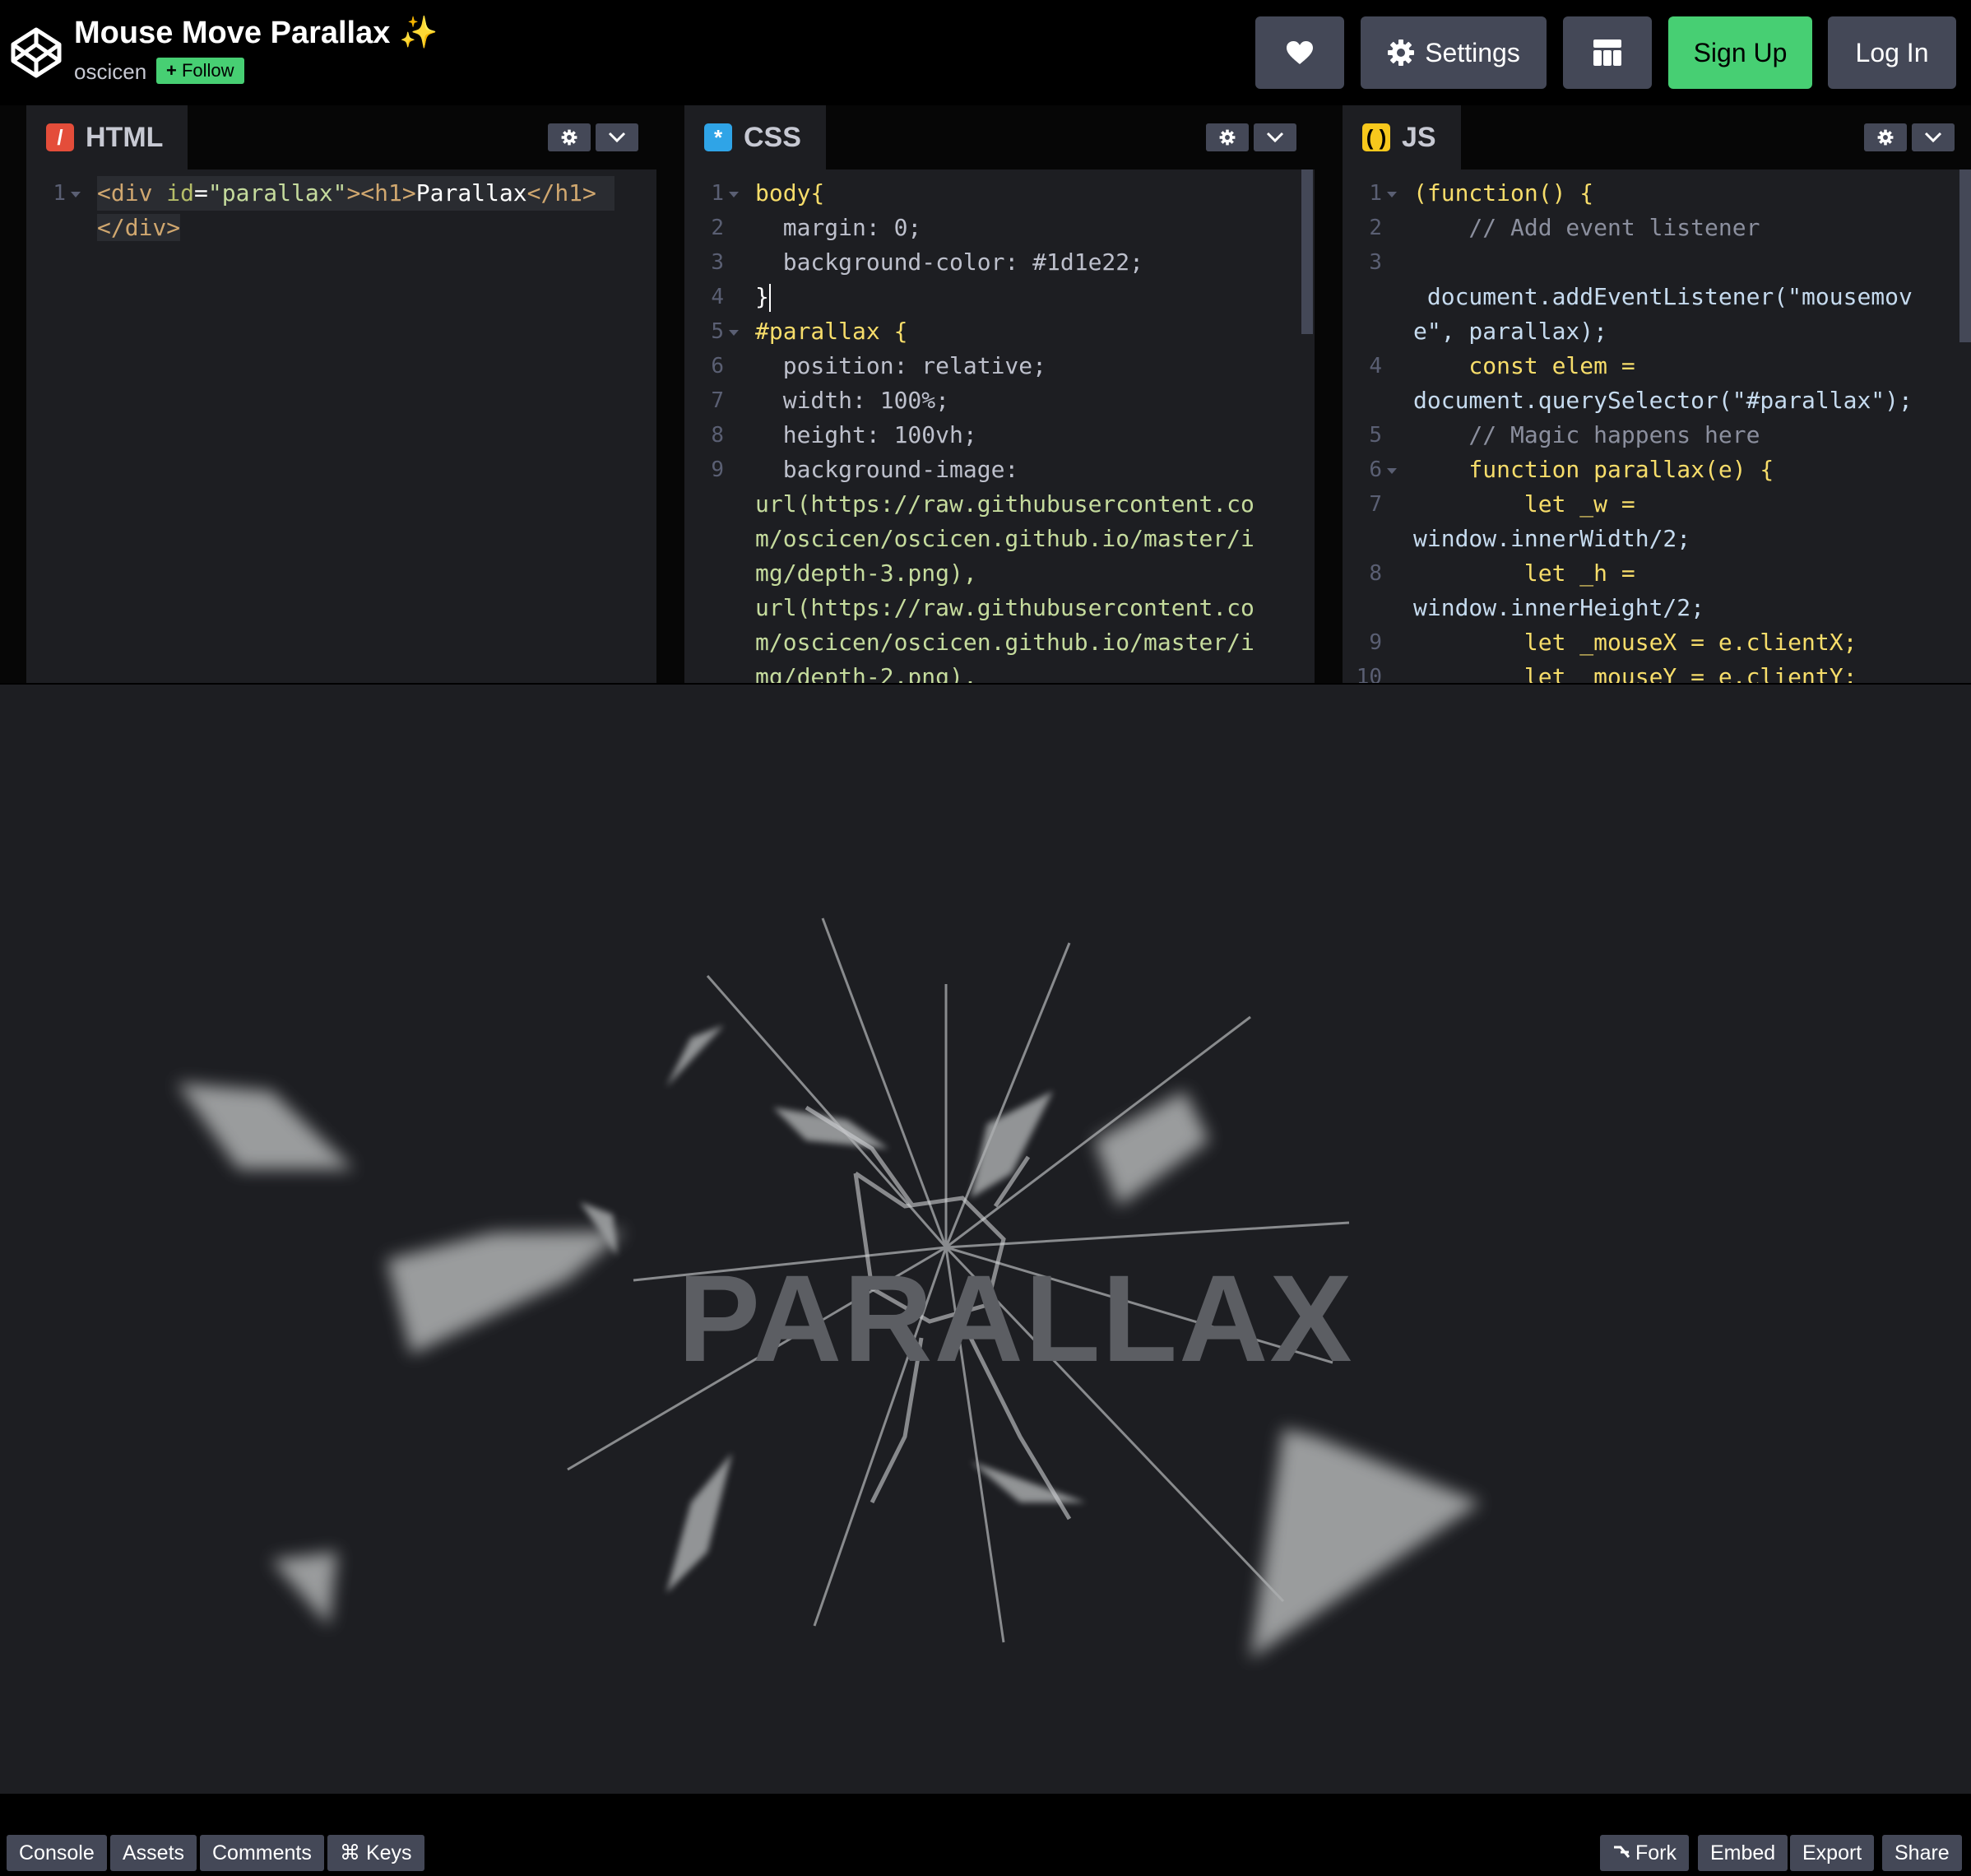 The height and width of the screenshot is (1876, 1971). I want to click on code-line: </div>, so click(139, 227).